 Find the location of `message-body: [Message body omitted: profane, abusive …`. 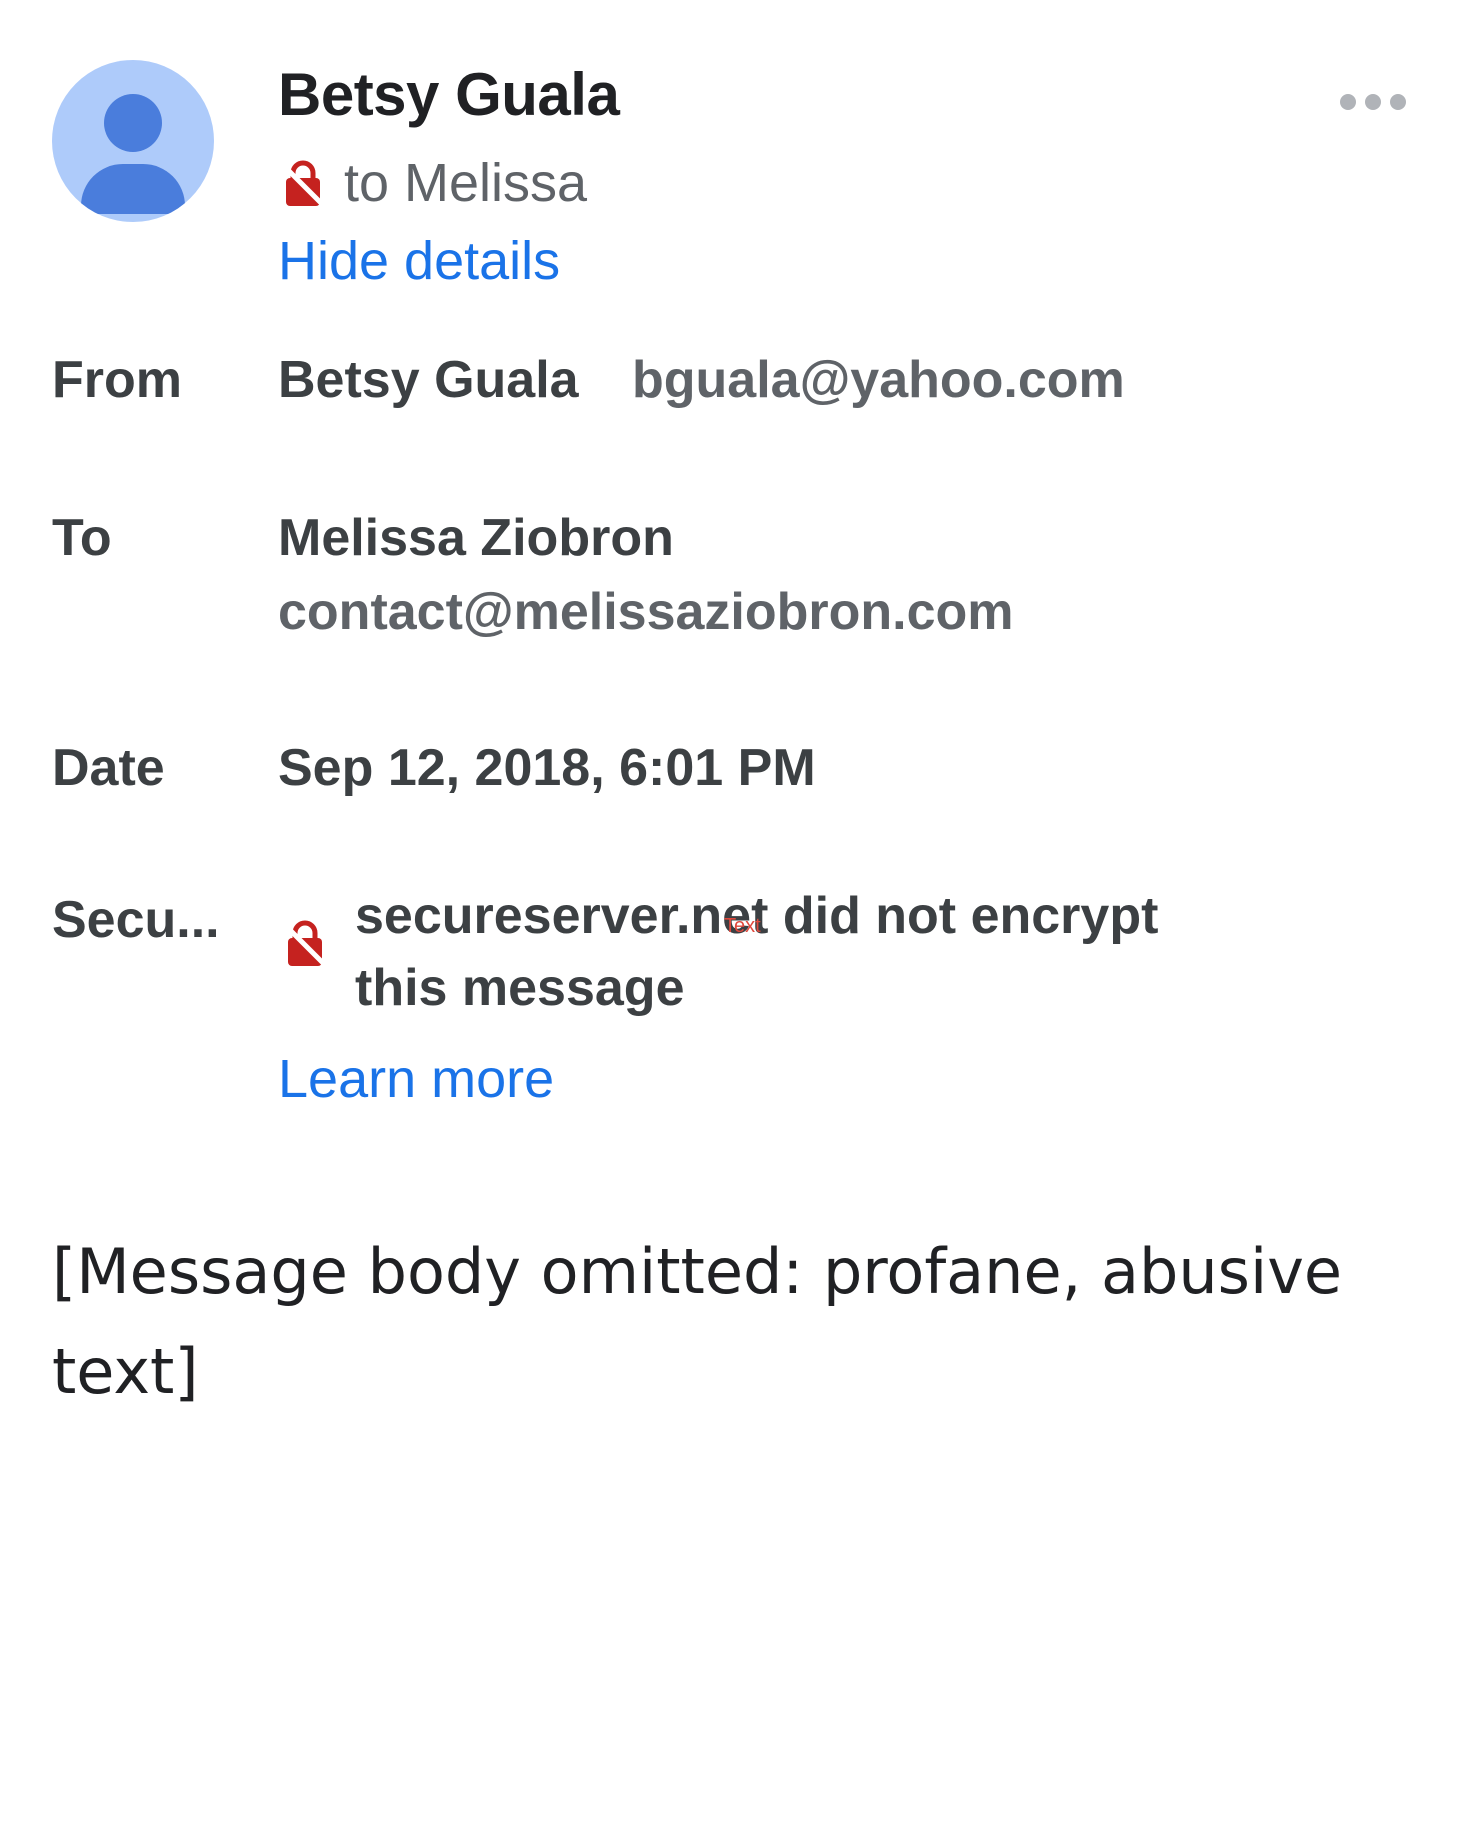

message-body: [Message body omitted: profane, abusive … is located at coordinates (697, 1321).